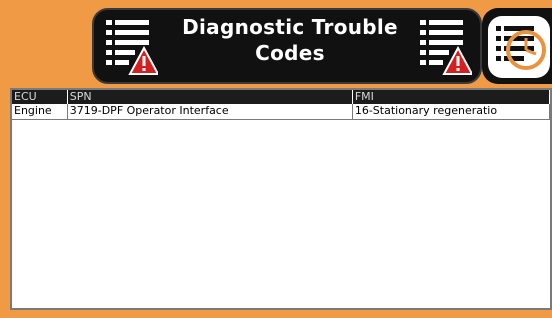 The height and width of the screenshot is (318, 552). I want to click on table-header-row: ECU SPN FMI, so click(281, 97).